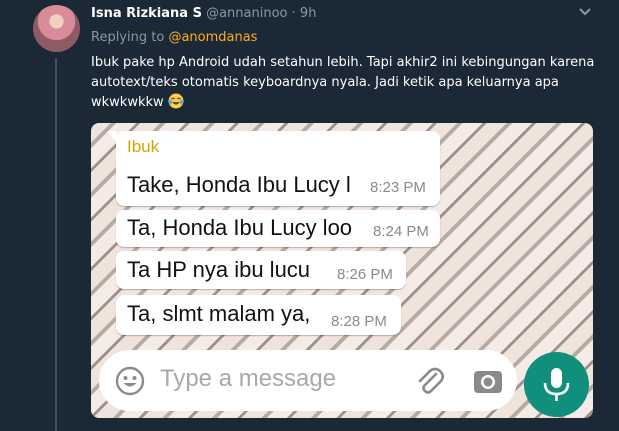 Image resolution: width=619 pixels, height=431 pixels. Describe the element at coordinates (146, 13) in the screenshot. I see `author-name: Isna Rizkiana S` at that location.